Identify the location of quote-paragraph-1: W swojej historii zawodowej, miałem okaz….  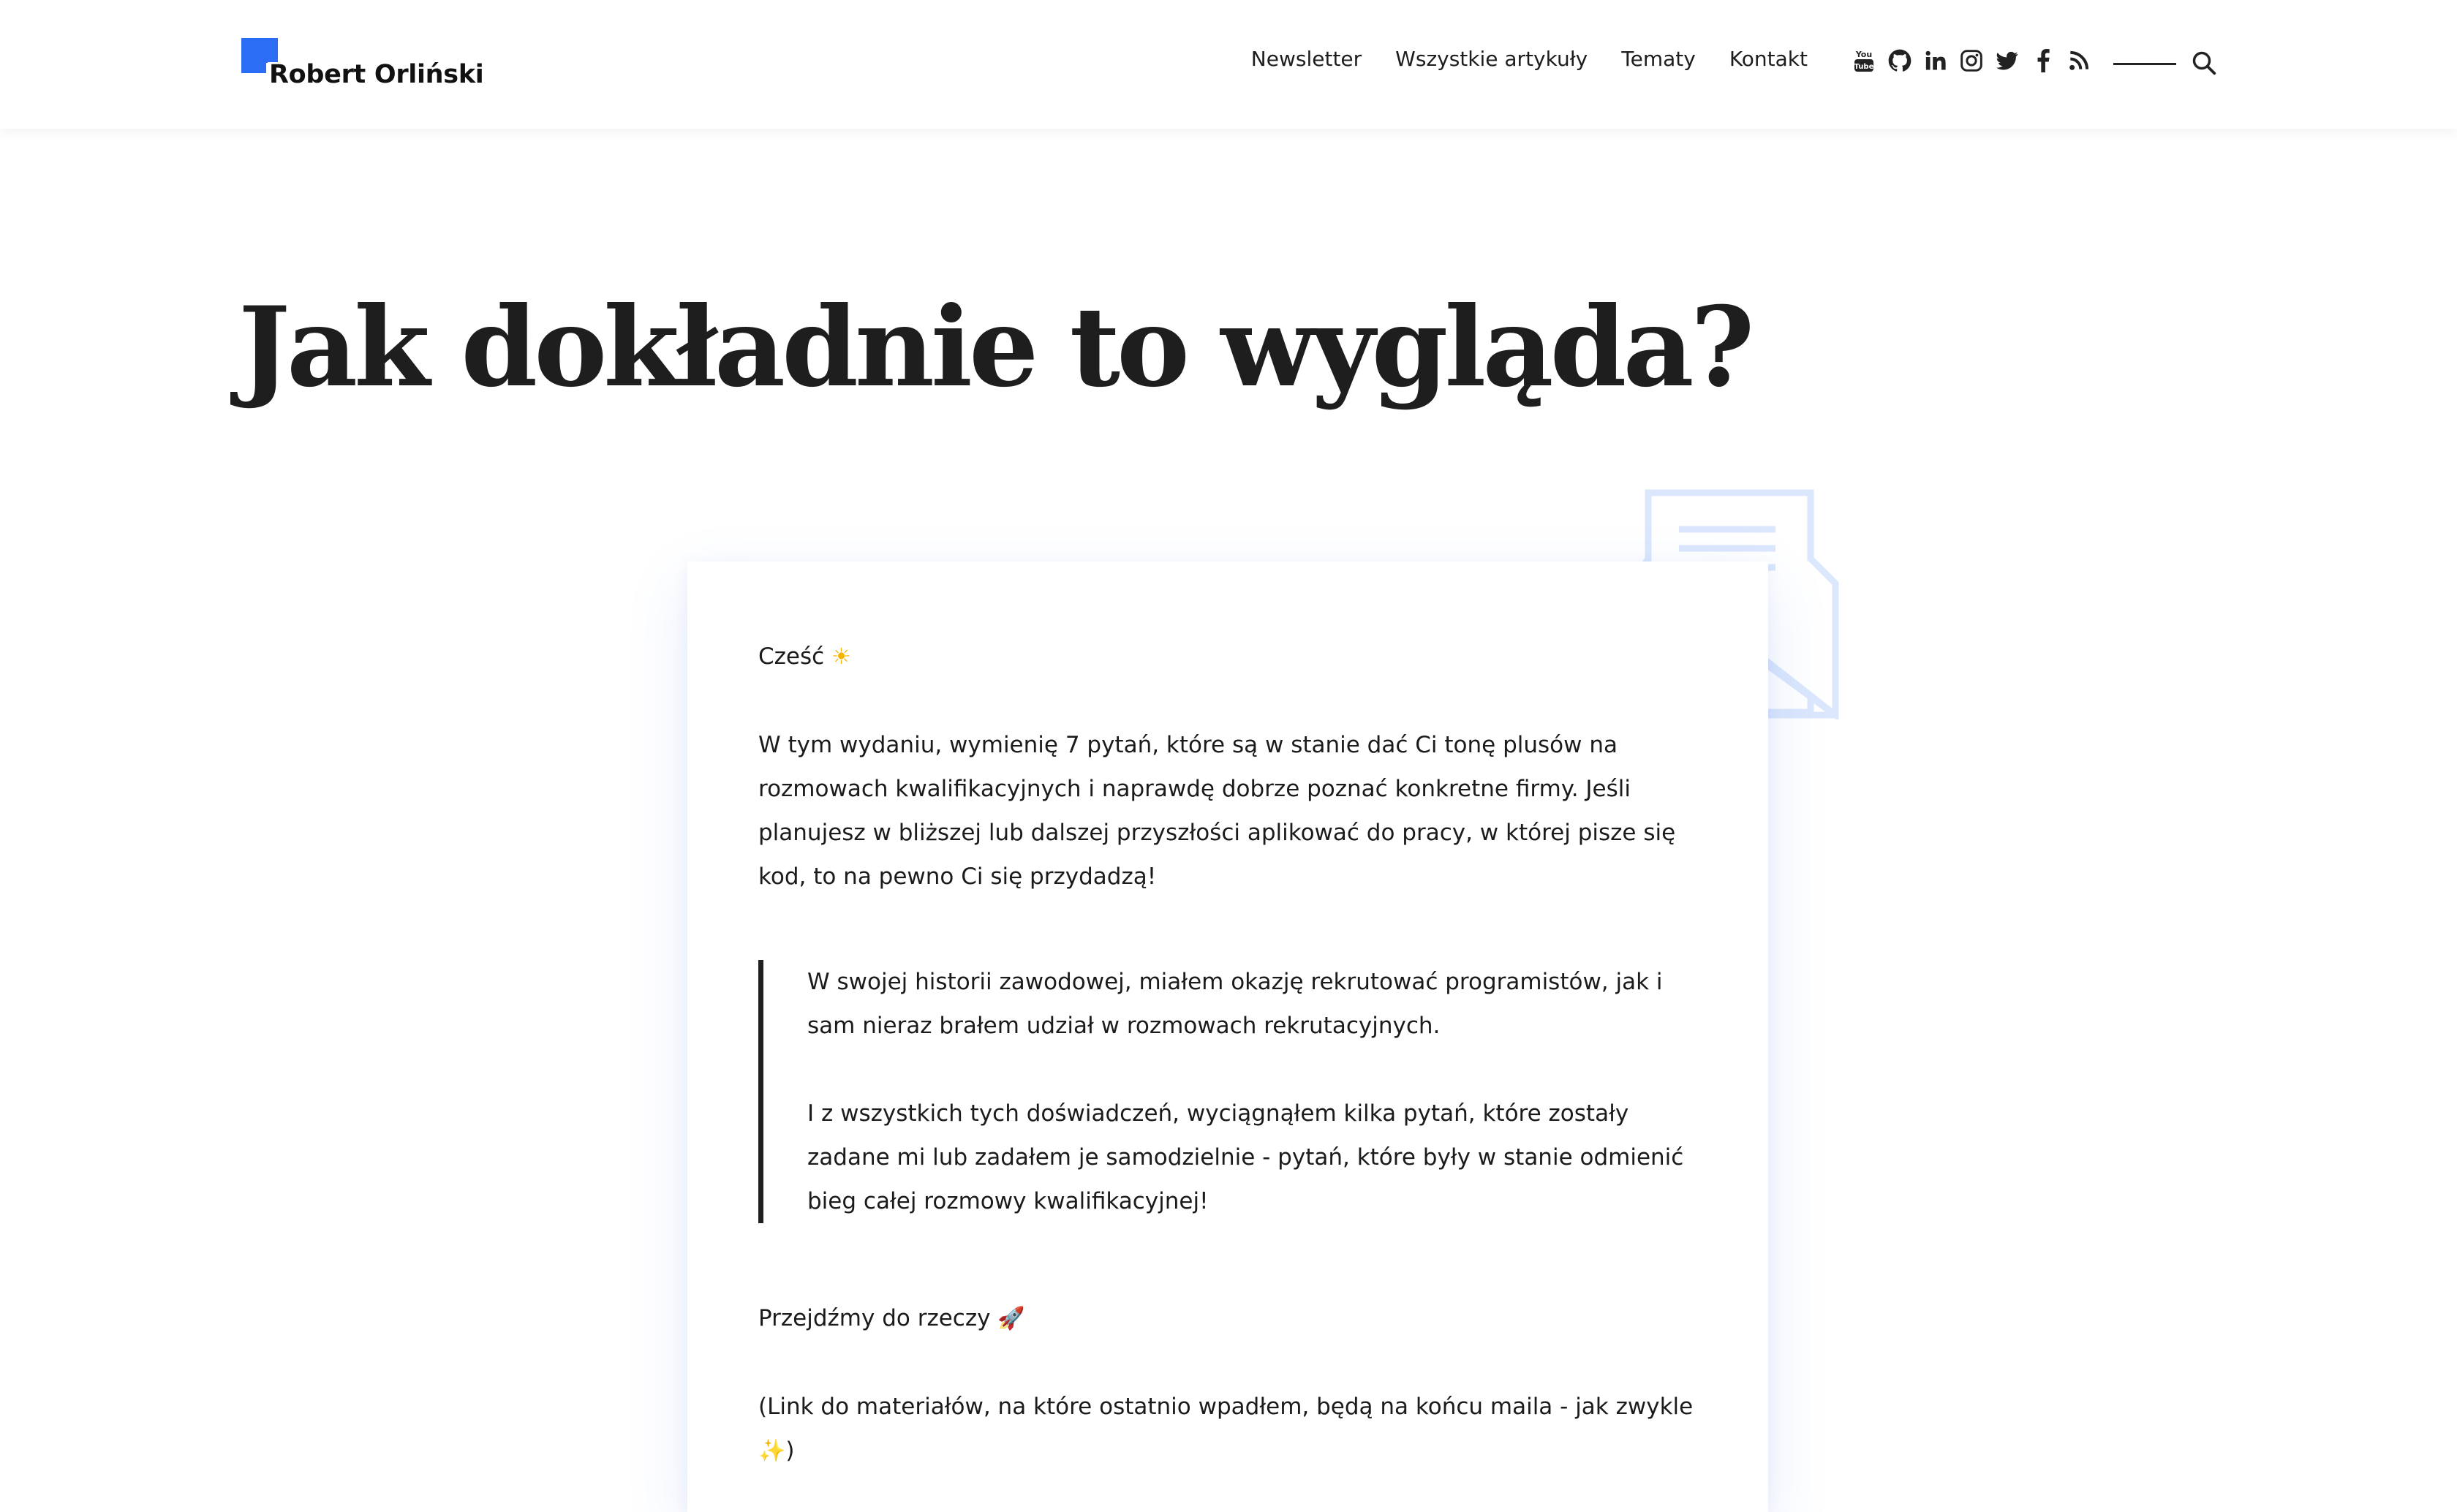
(1235, 1004).